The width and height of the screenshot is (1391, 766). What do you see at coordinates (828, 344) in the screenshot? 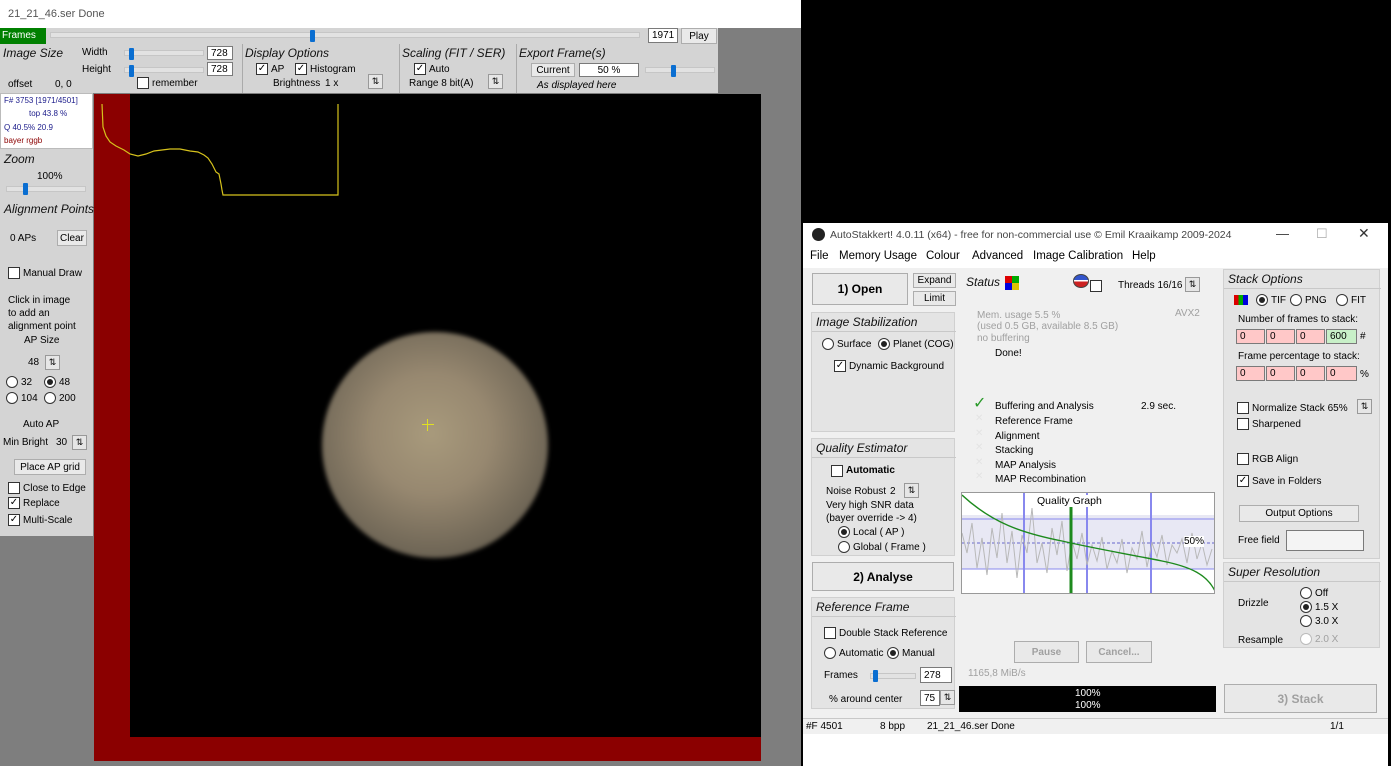
I see `surface-radio` at bounding box center [828, 344].